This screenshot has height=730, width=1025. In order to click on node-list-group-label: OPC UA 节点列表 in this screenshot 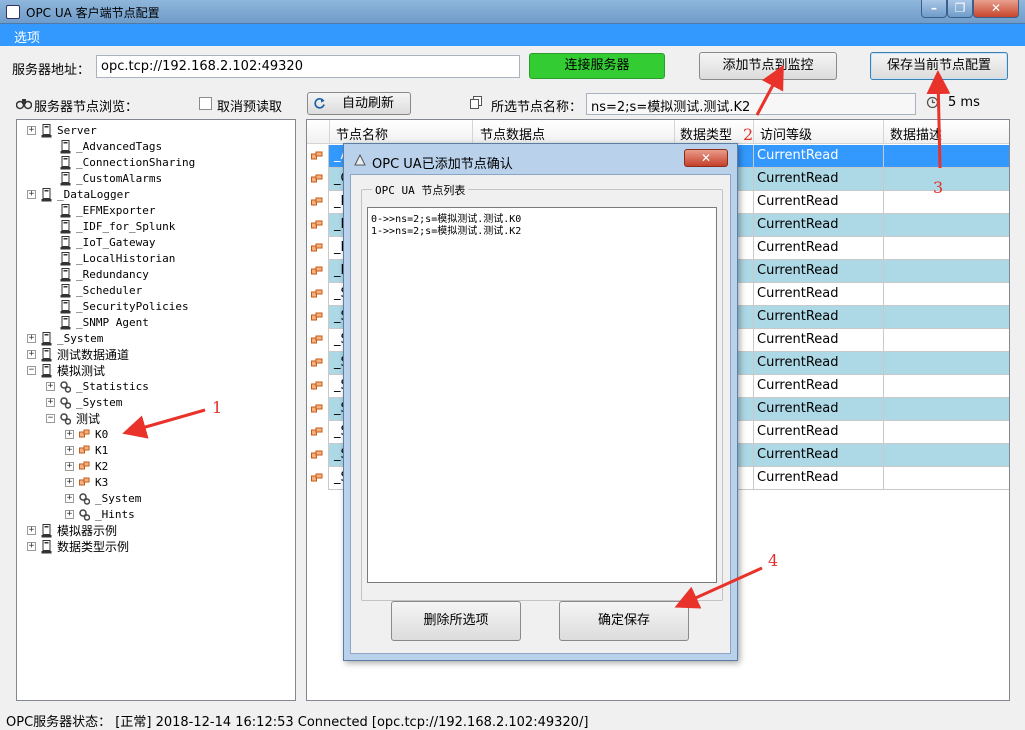, I will do `click(420, 190)`.